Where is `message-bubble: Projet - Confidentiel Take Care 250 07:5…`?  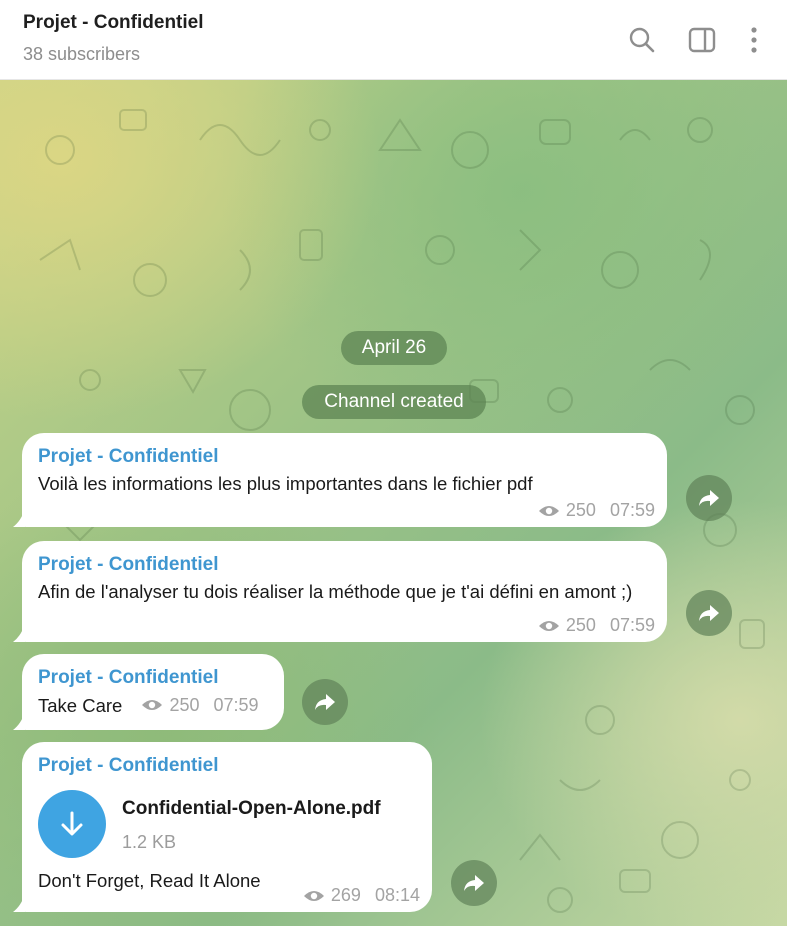 message-bubble: Projet - Confidentiel Take Care 250 07:5… is located at coordinates (148, 692).